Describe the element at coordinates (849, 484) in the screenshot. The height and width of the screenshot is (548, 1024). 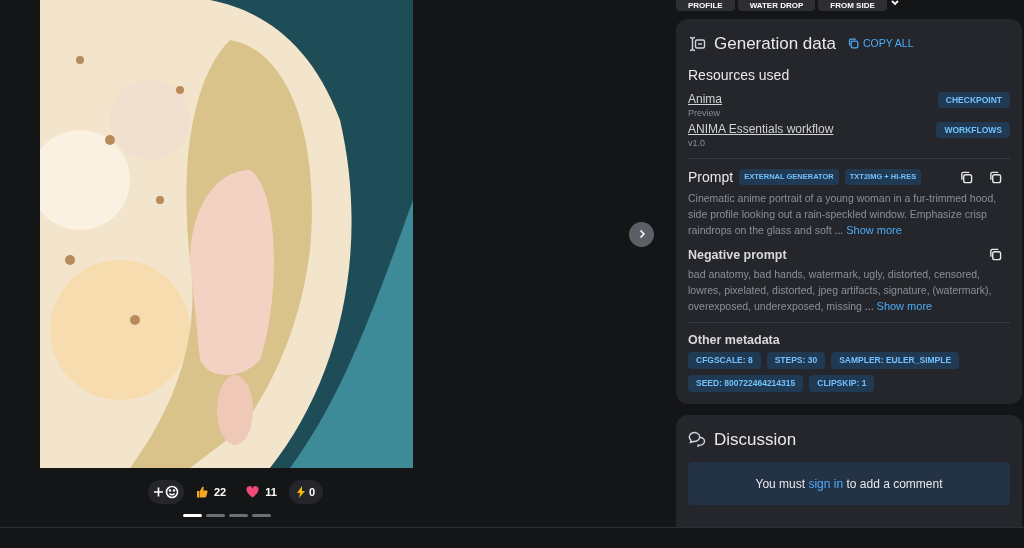
I see `sign-in-message: You must sign in to add a comment` at that location.